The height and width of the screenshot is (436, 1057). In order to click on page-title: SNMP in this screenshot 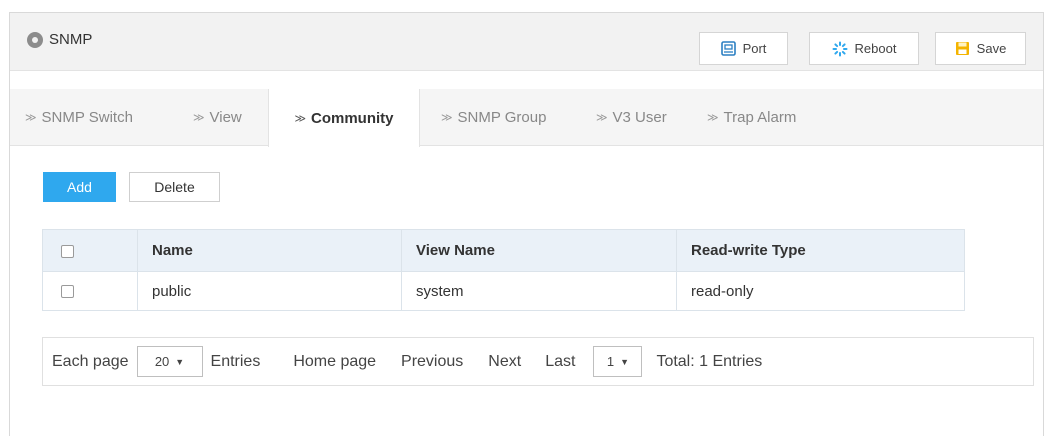, I will do `click(59, 39)`.